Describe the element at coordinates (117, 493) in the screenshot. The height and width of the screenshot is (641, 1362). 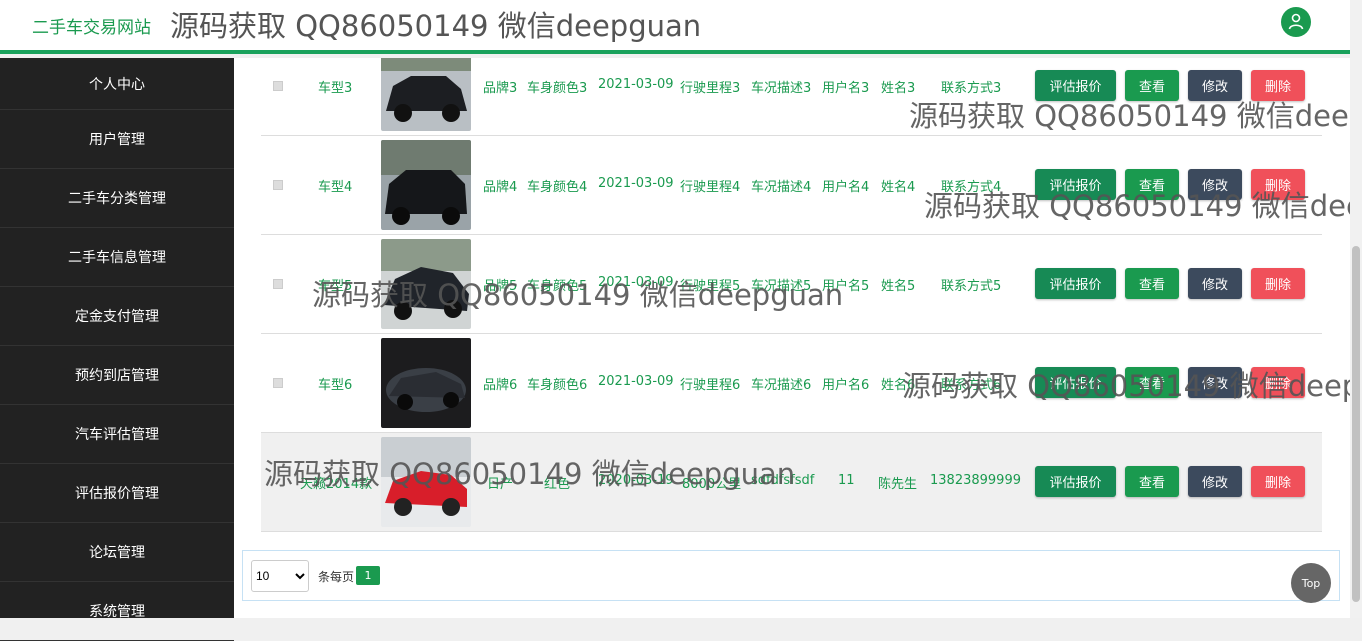
I see `sidebar-item-quote: 评估报价管理` at that location.